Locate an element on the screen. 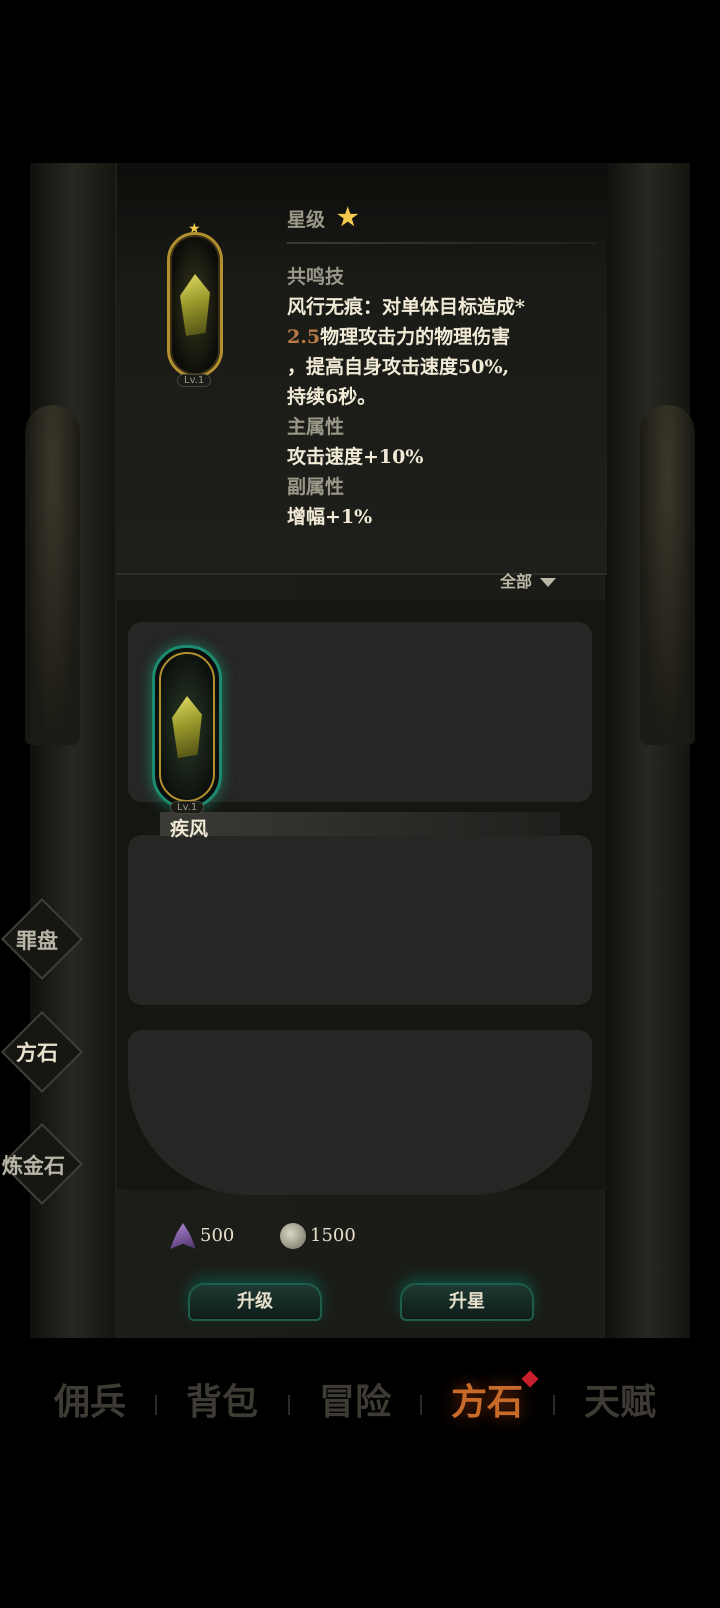 Image resolution: width=720 pixels, height=1608 pixels. main-attr-value: 攻击速度+10% is located at coordinates (355, 457).